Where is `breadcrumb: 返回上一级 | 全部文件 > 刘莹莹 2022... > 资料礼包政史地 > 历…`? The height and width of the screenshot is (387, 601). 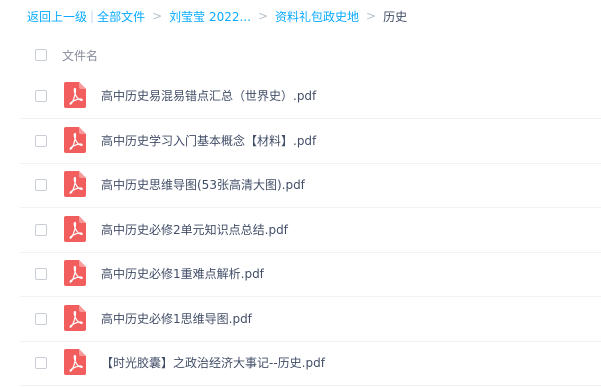 breadcrumb: 返回上一级 | 全部文件 > 刘莹莹 2022... > 资料礼包政史地 > 历… is located at coordinates (217, 16).